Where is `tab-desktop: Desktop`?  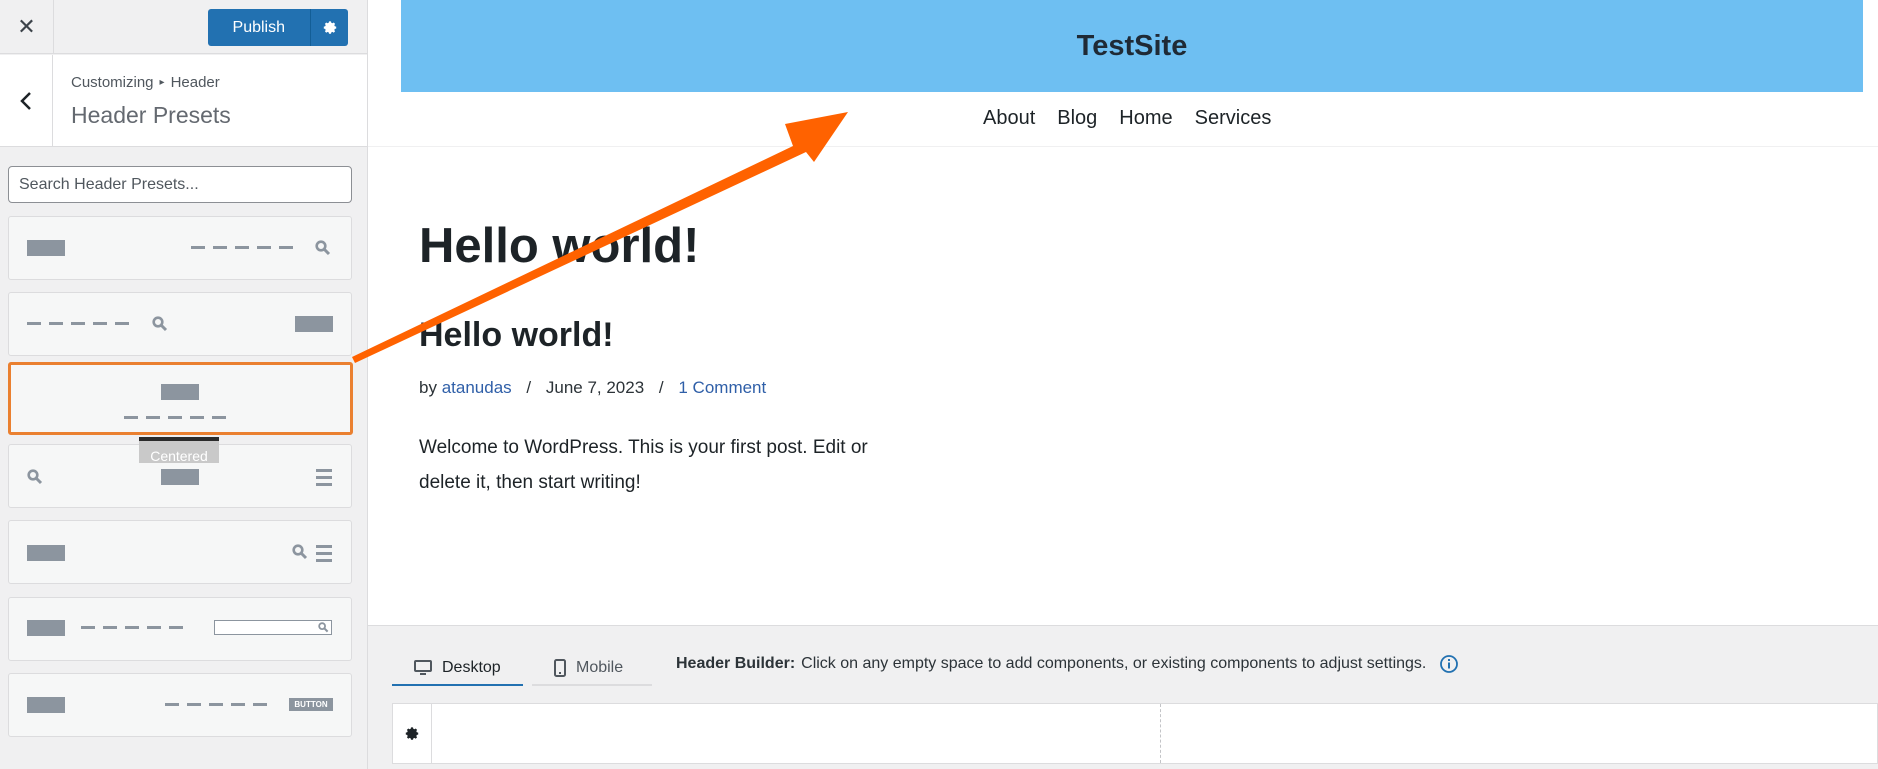
tab-desktop: Desktop is located at coordinates (457, 669).